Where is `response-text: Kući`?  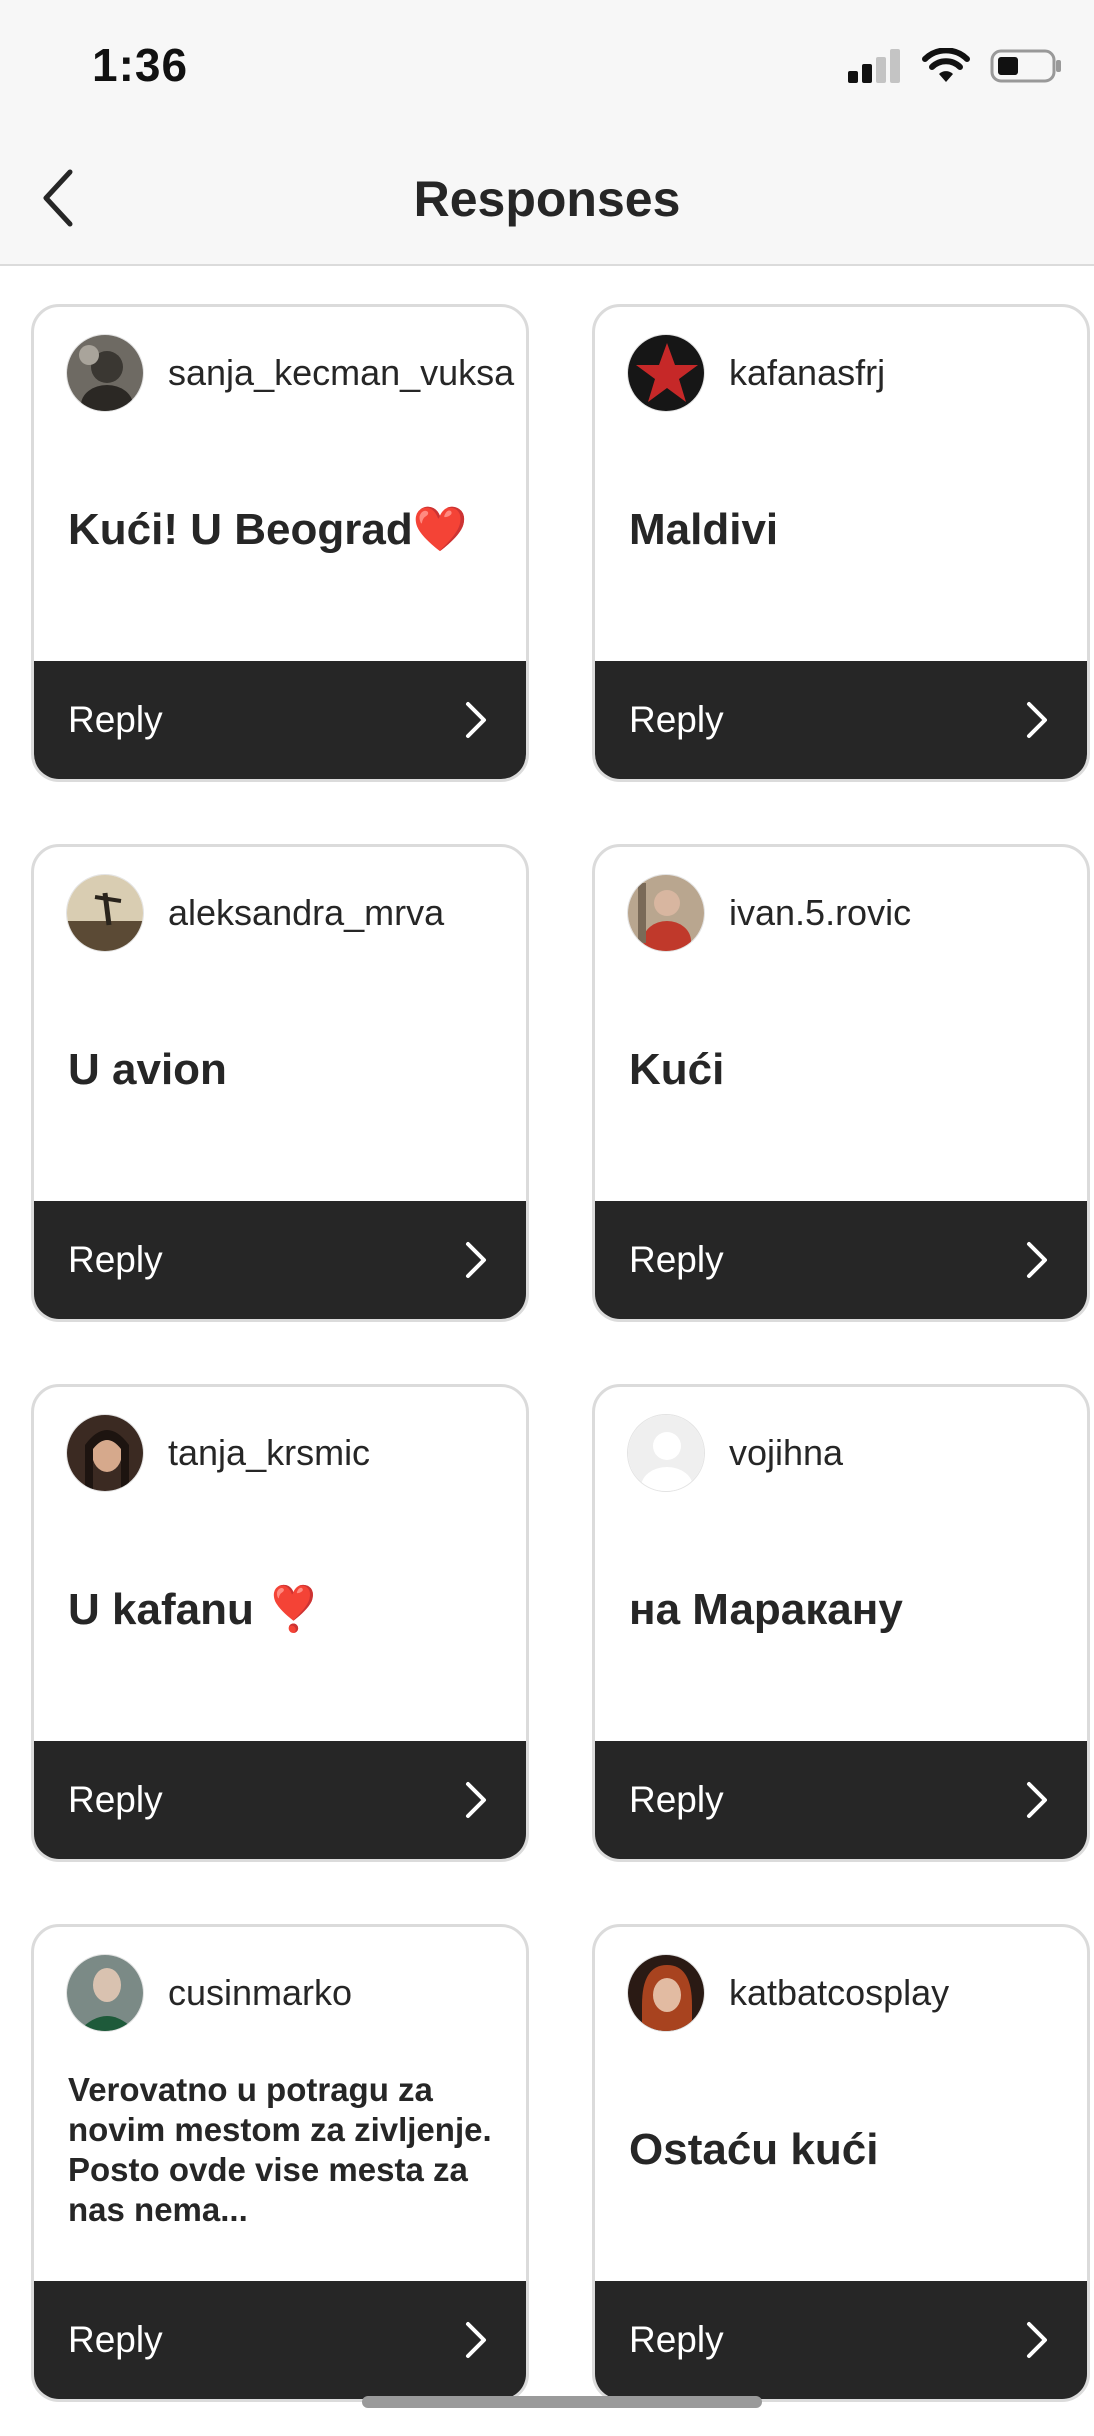
response-text: Kući is located at coordinates (677, 1069).